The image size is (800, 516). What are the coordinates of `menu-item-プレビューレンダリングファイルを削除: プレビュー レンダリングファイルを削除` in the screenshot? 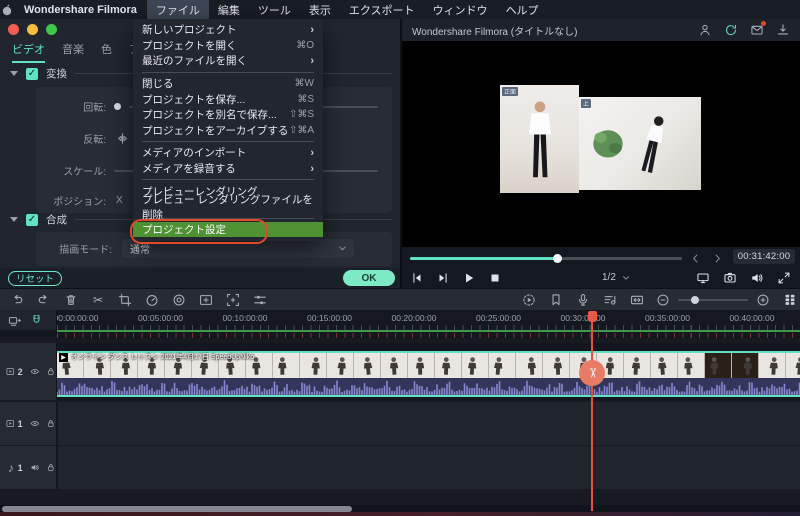 It's located at (228, 207).